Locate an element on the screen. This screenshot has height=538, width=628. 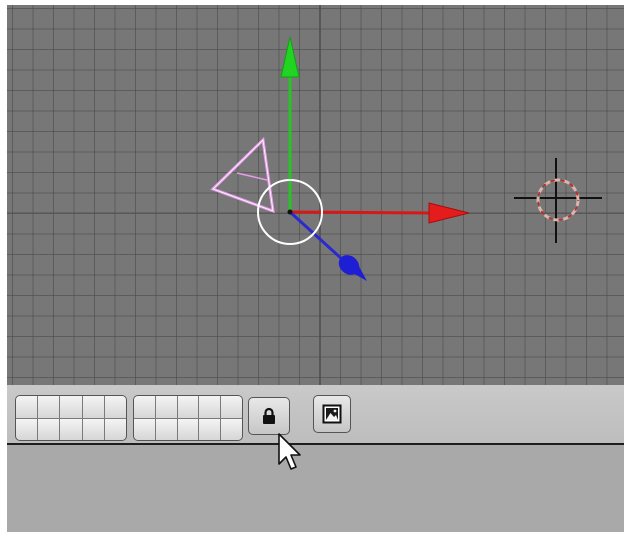
layer-20-button is located at coordinates (231, 429).